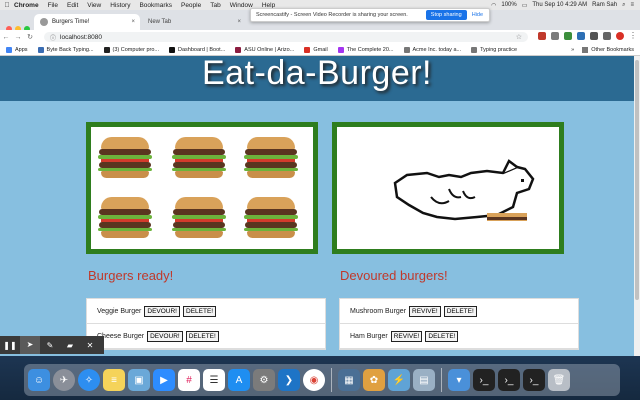  What do you see at coordinates (604, 5) in the screenshot?
I see `menubar-user: Ram Sah` at bounding box center [604, 5].